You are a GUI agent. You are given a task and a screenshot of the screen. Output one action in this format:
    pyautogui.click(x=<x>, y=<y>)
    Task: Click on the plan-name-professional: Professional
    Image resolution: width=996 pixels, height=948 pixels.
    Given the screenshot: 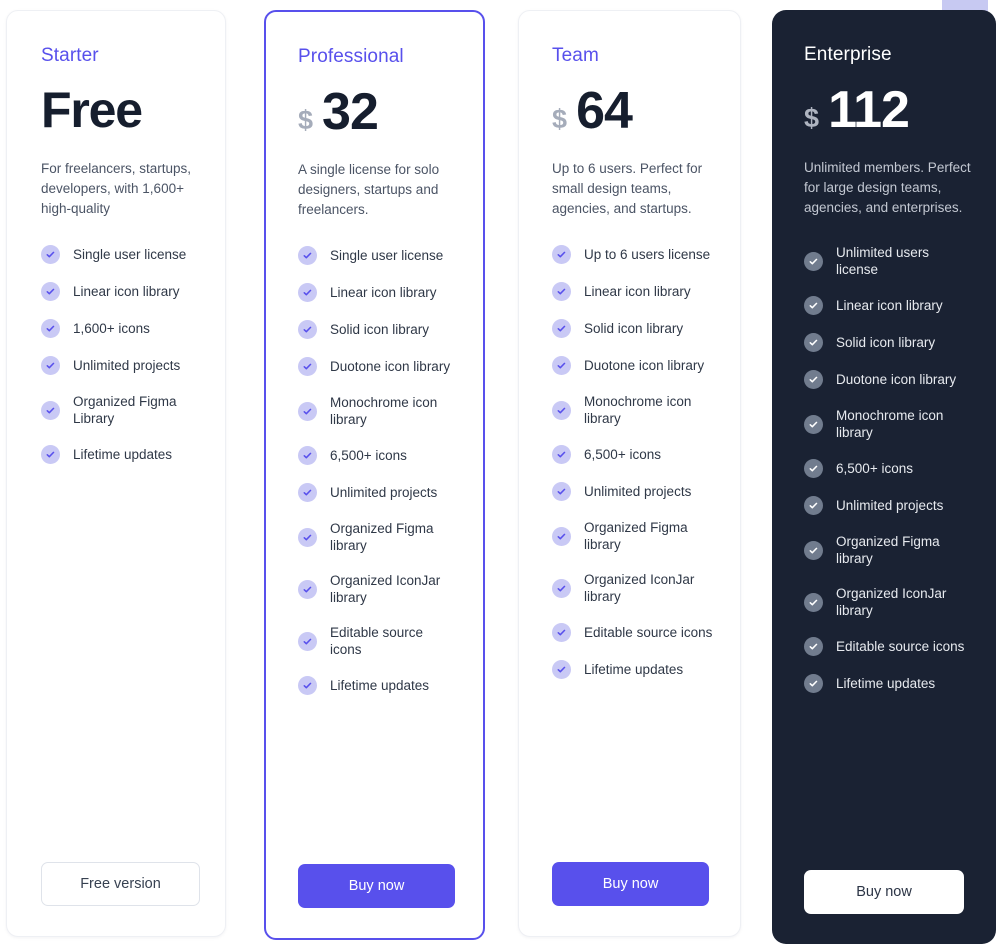 What is the action you would take?
    pyautogui.click(x=351, y=56)
    